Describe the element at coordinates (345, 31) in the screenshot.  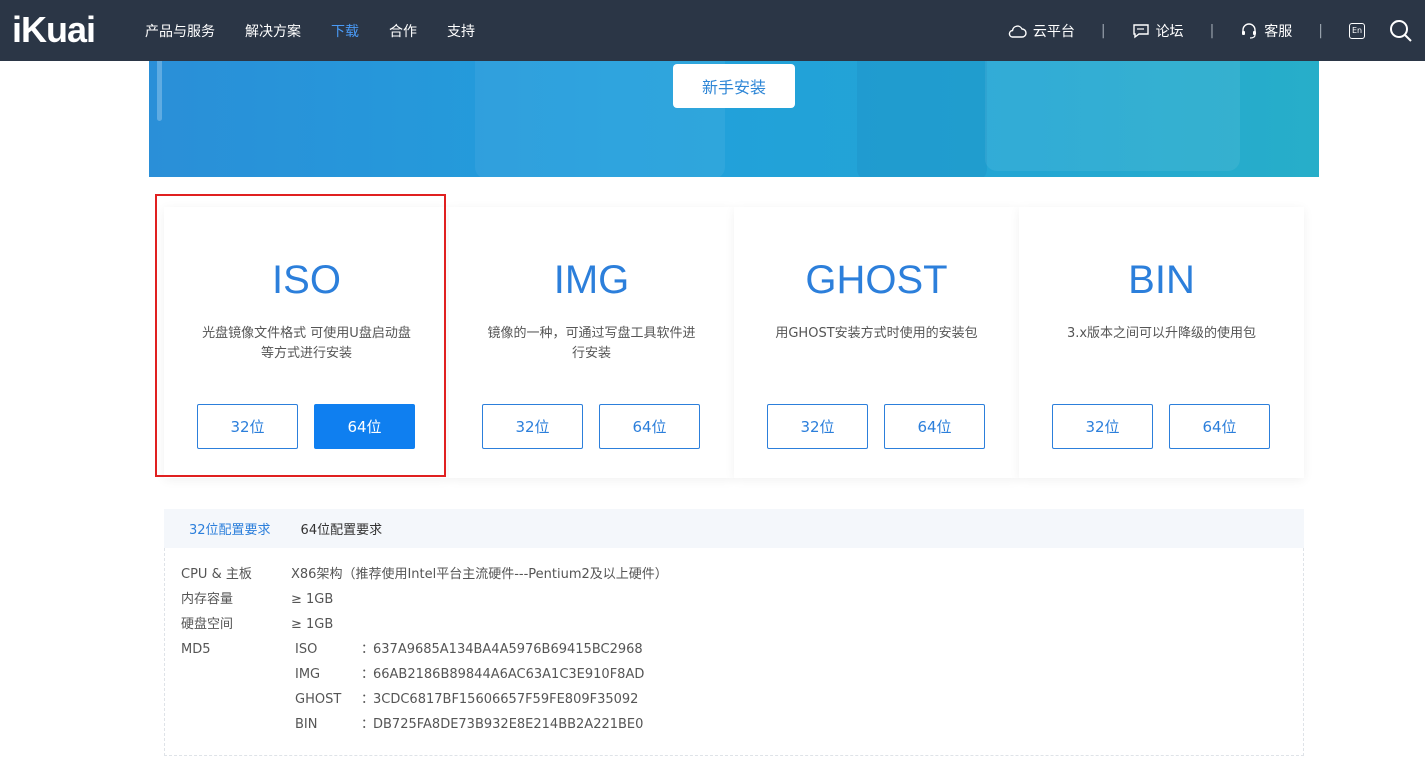
I see `nav-download: 下载` at that location.